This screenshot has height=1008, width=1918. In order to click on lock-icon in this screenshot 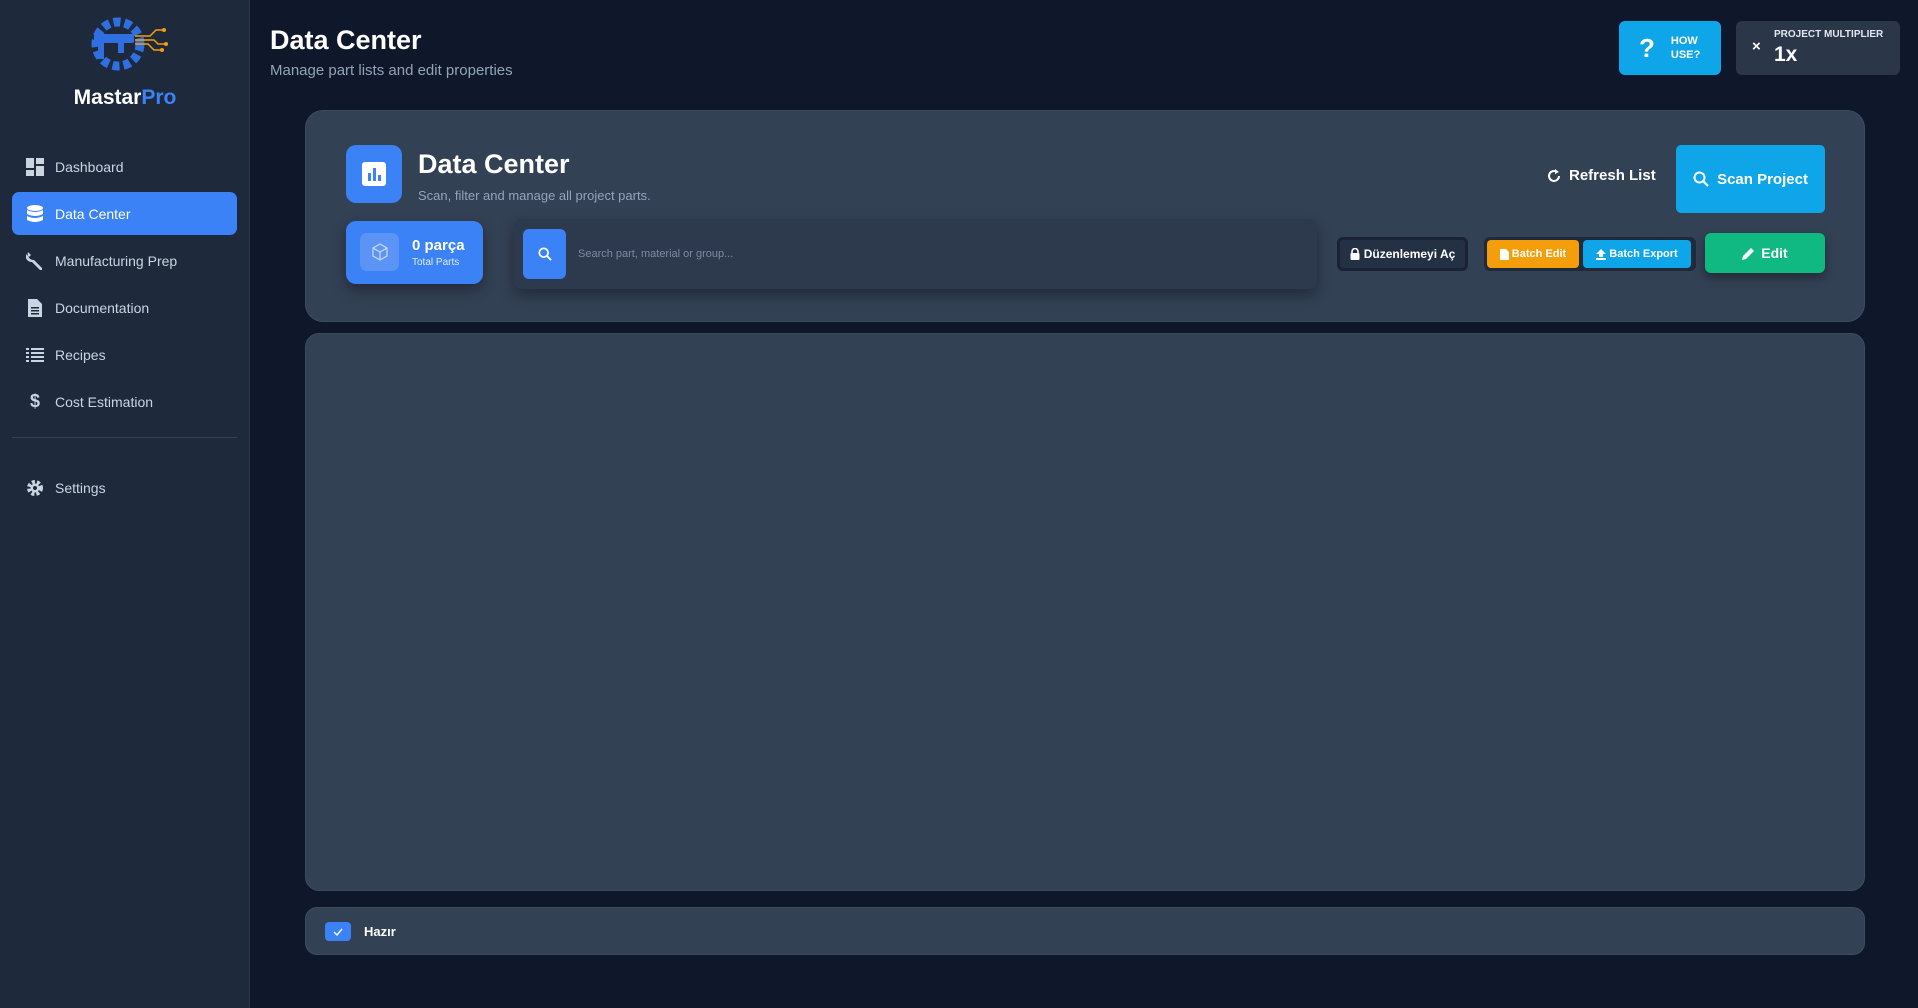, I will do `click(1355, 254)`.